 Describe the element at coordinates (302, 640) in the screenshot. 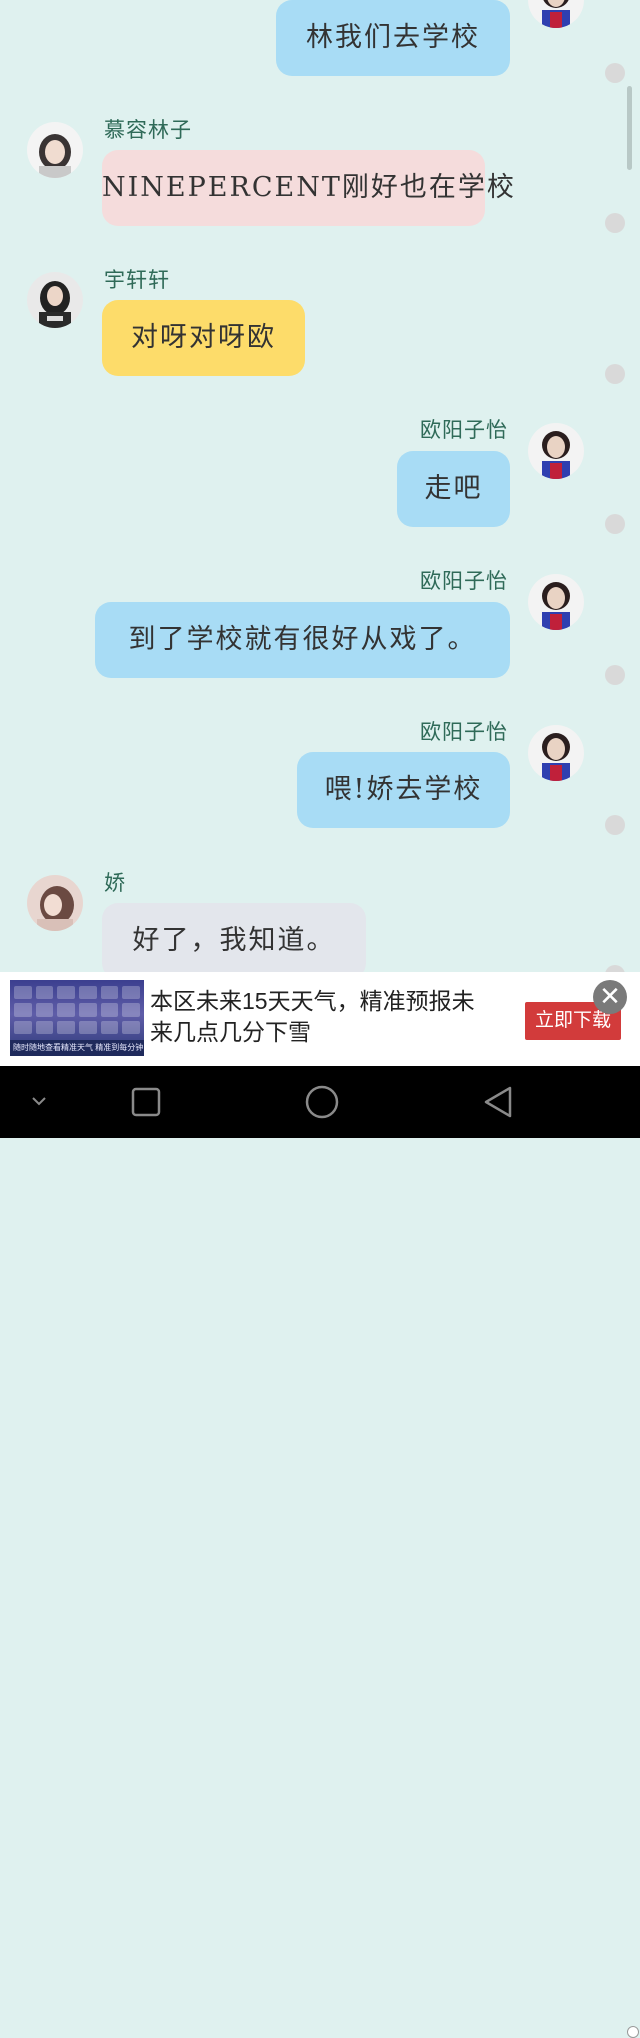

I see `message-bubble: 到了学校就有很好从戏了。` at that location.